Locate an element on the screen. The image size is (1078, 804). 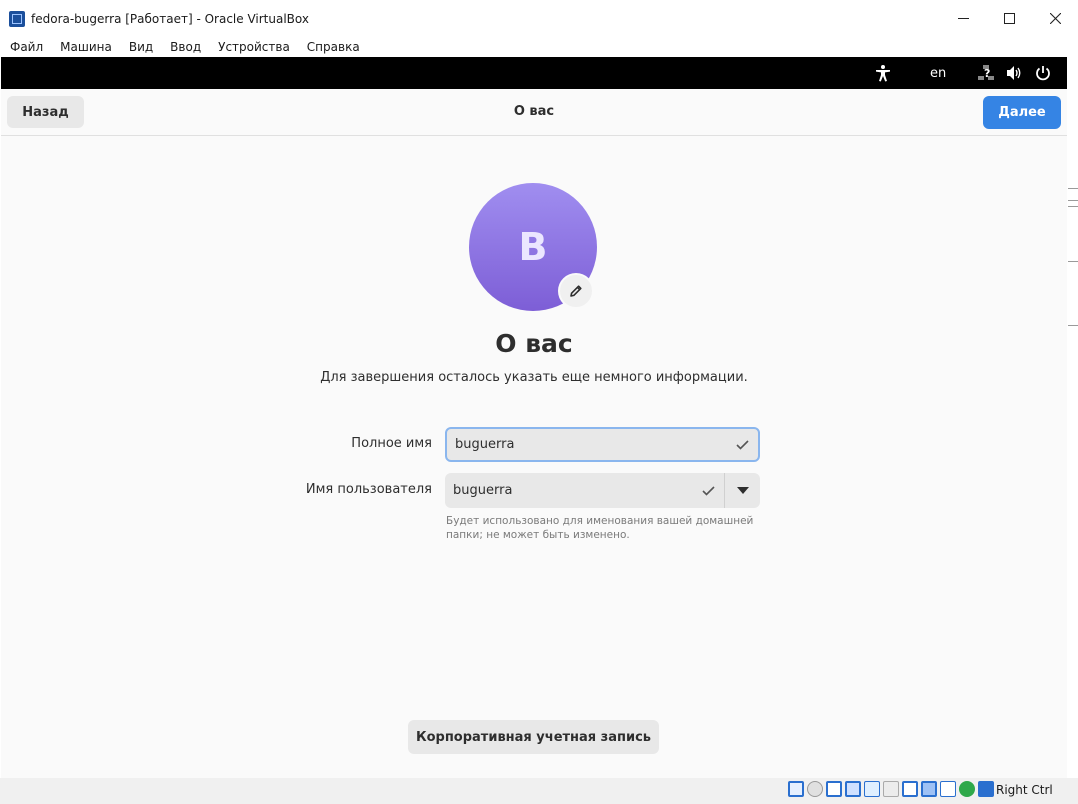
shared-folders-icon is located at coordinates (891, 789).